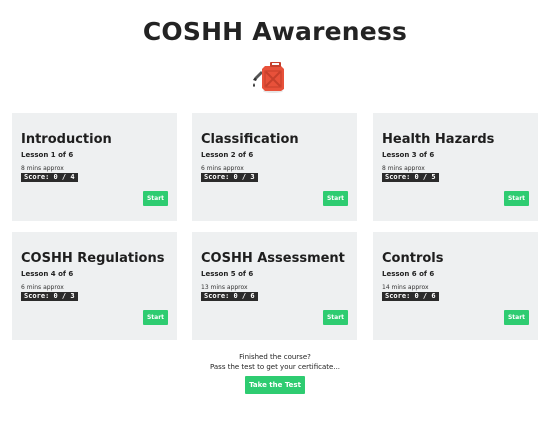 This screenshot has width=550, height=430. Describe the element at coordinates (66, 139) in the screenshot. I see `lesson-title: Introduction` at that location.